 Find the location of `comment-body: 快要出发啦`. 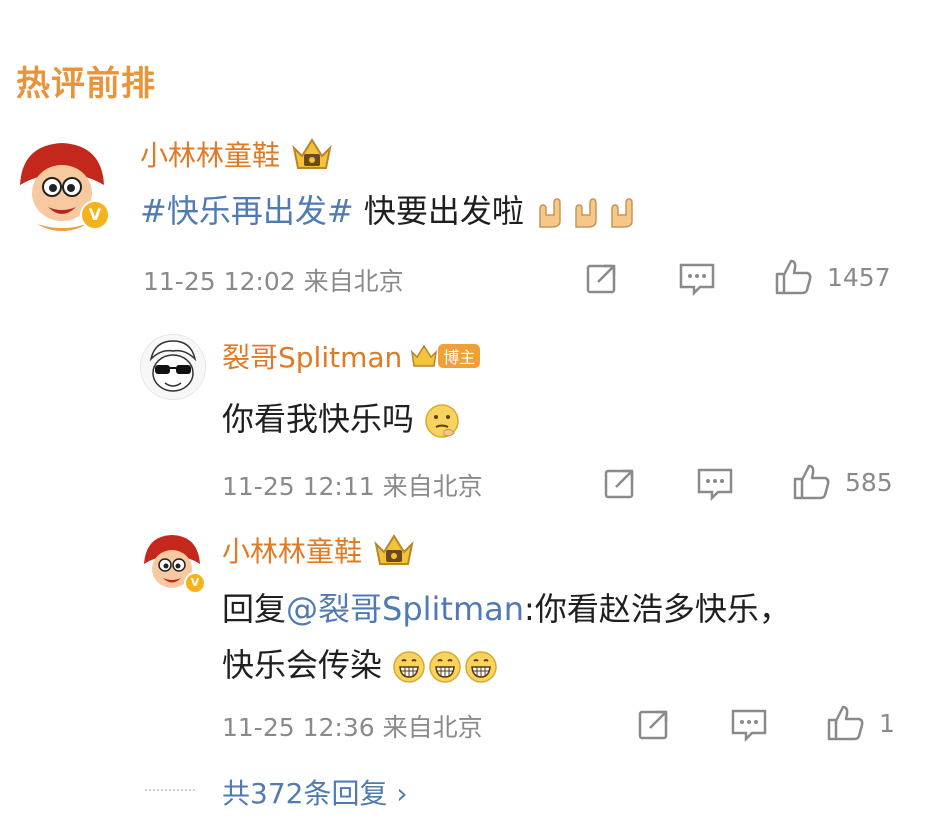

comment-body: 快要出发啦 is located at coordinates (438, 211).